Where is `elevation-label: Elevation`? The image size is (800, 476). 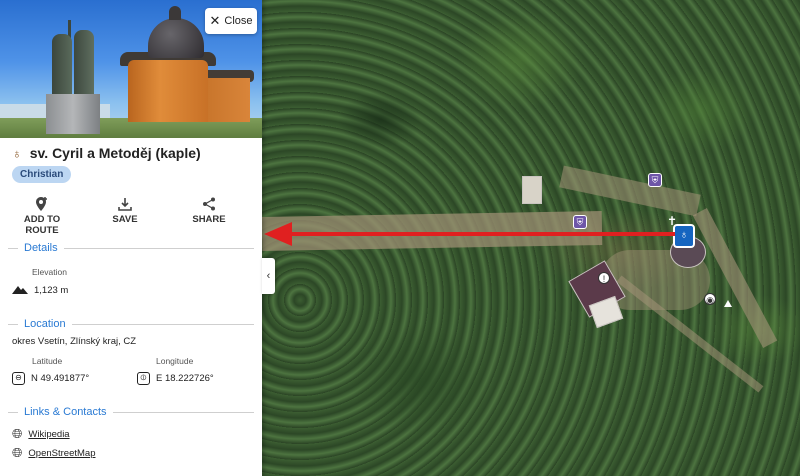 elevation-label: Elevation is located at coordinates (49, 272).